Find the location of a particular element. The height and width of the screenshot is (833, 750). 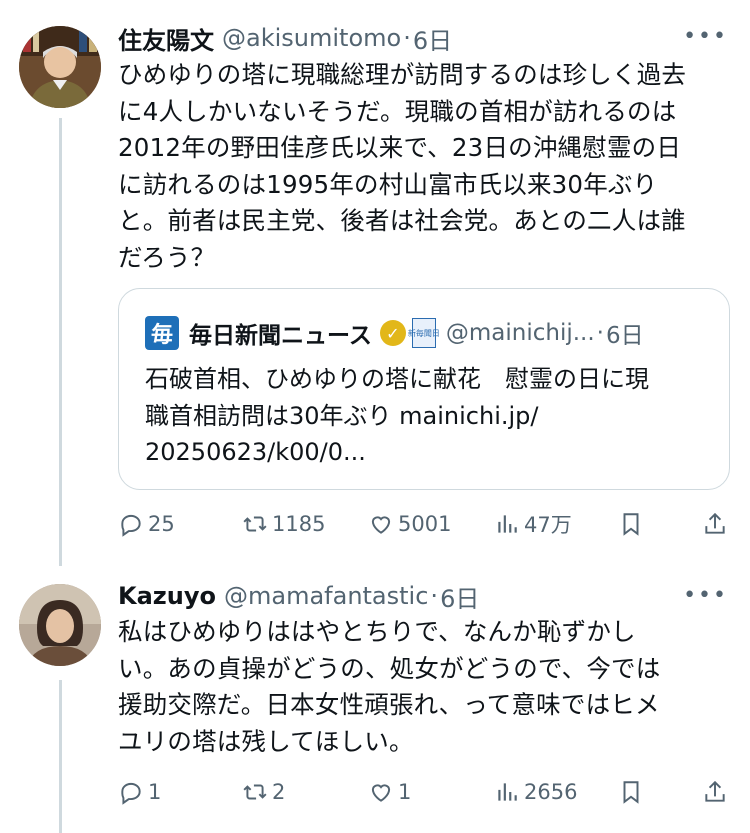

repost-button: 2 is located at coordinates (263, 792).